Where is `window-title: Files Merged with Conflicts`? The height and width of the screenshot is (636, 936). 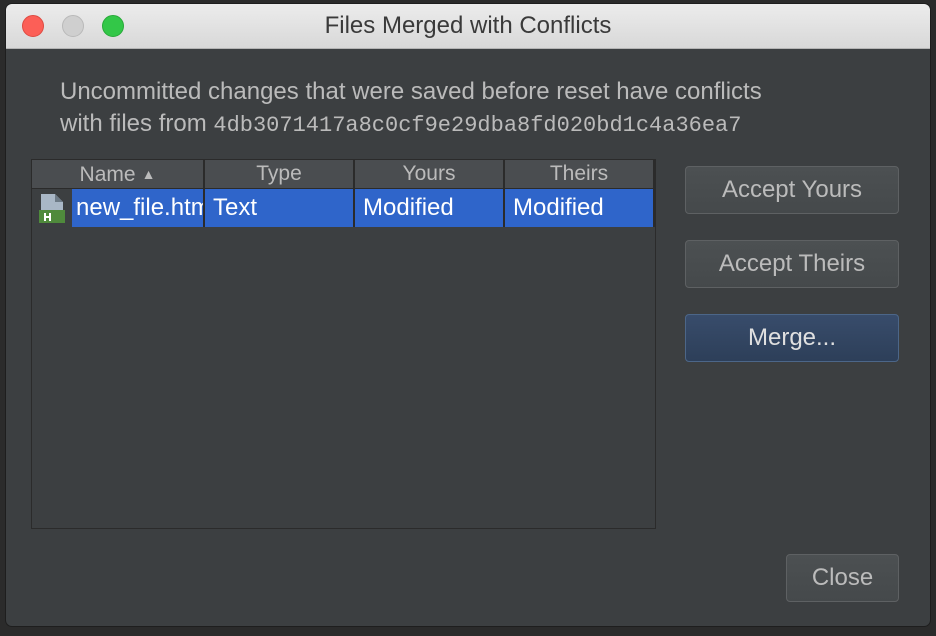
window-title: Files Merged with Conflicts is located at coordinates (468, 25).